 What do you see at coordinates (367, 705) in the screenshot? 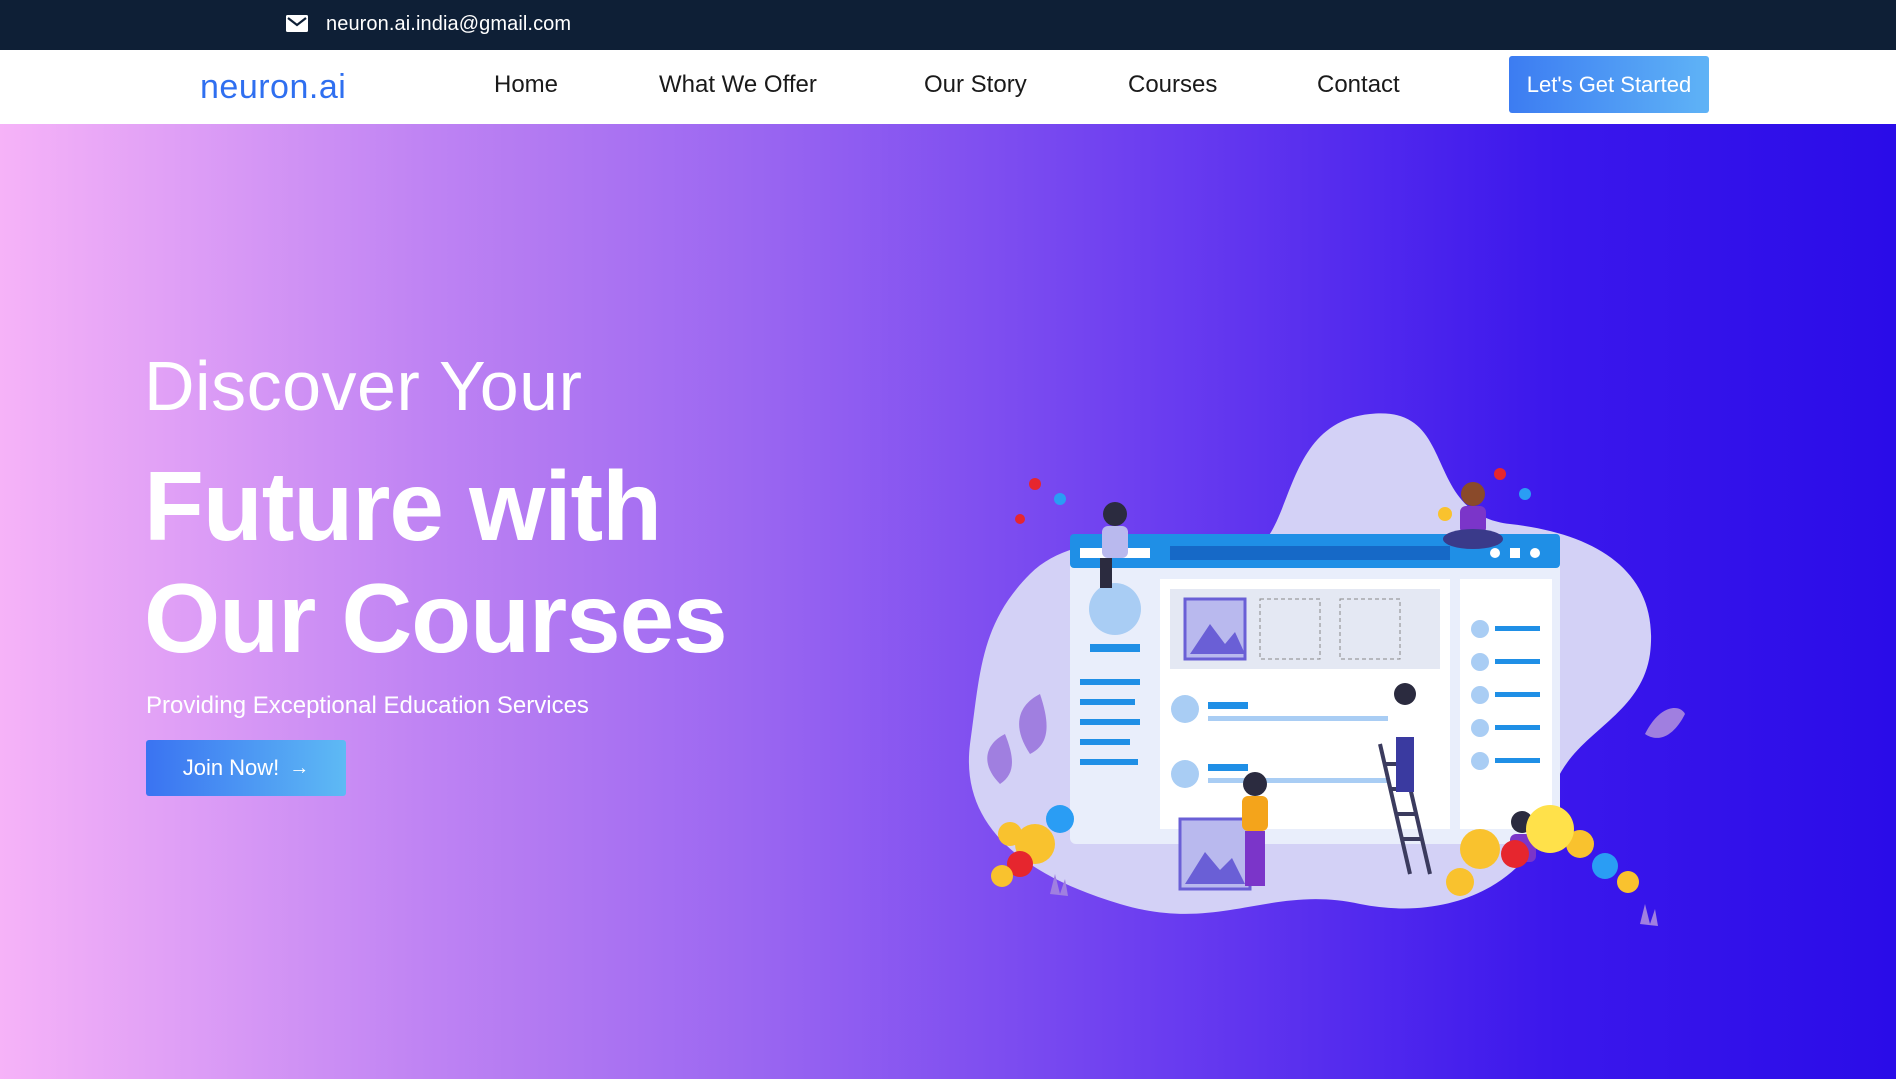
I see `hero-subtitle: Providing Exceptional Education Services` at bounding box center [367, 705].